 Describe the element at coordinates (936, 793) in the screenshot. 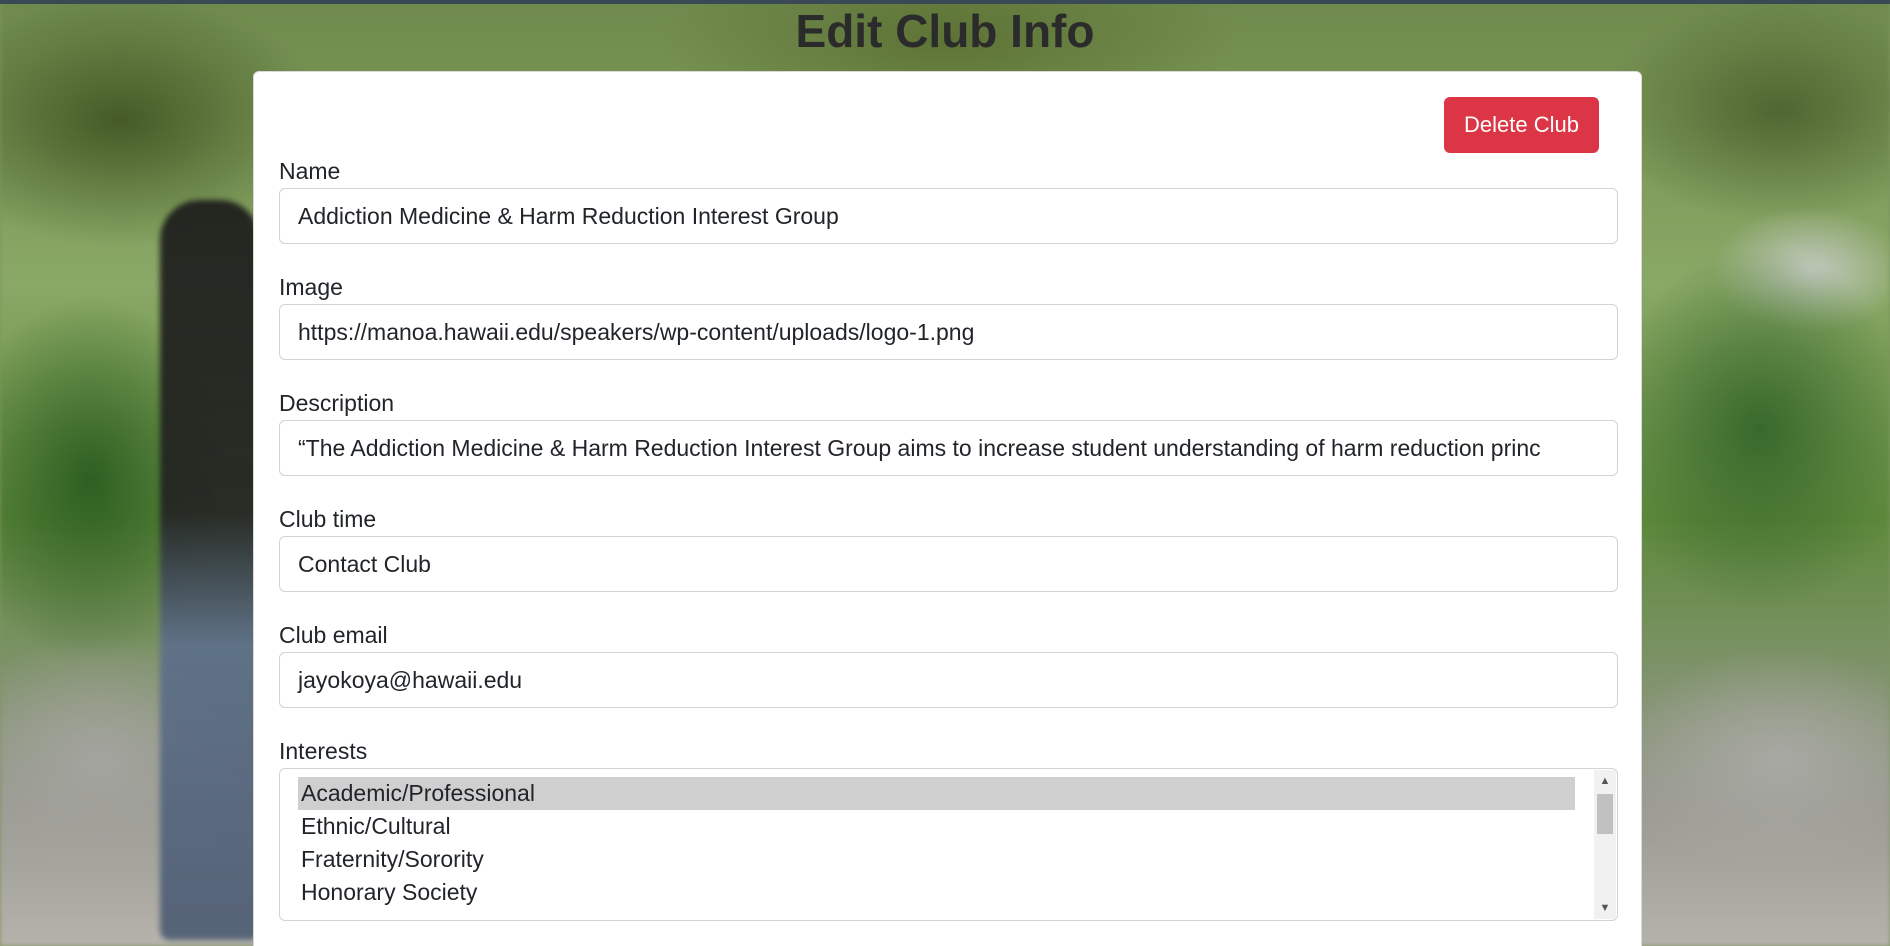

I see `interest-option: Academic/Professional` at that location.